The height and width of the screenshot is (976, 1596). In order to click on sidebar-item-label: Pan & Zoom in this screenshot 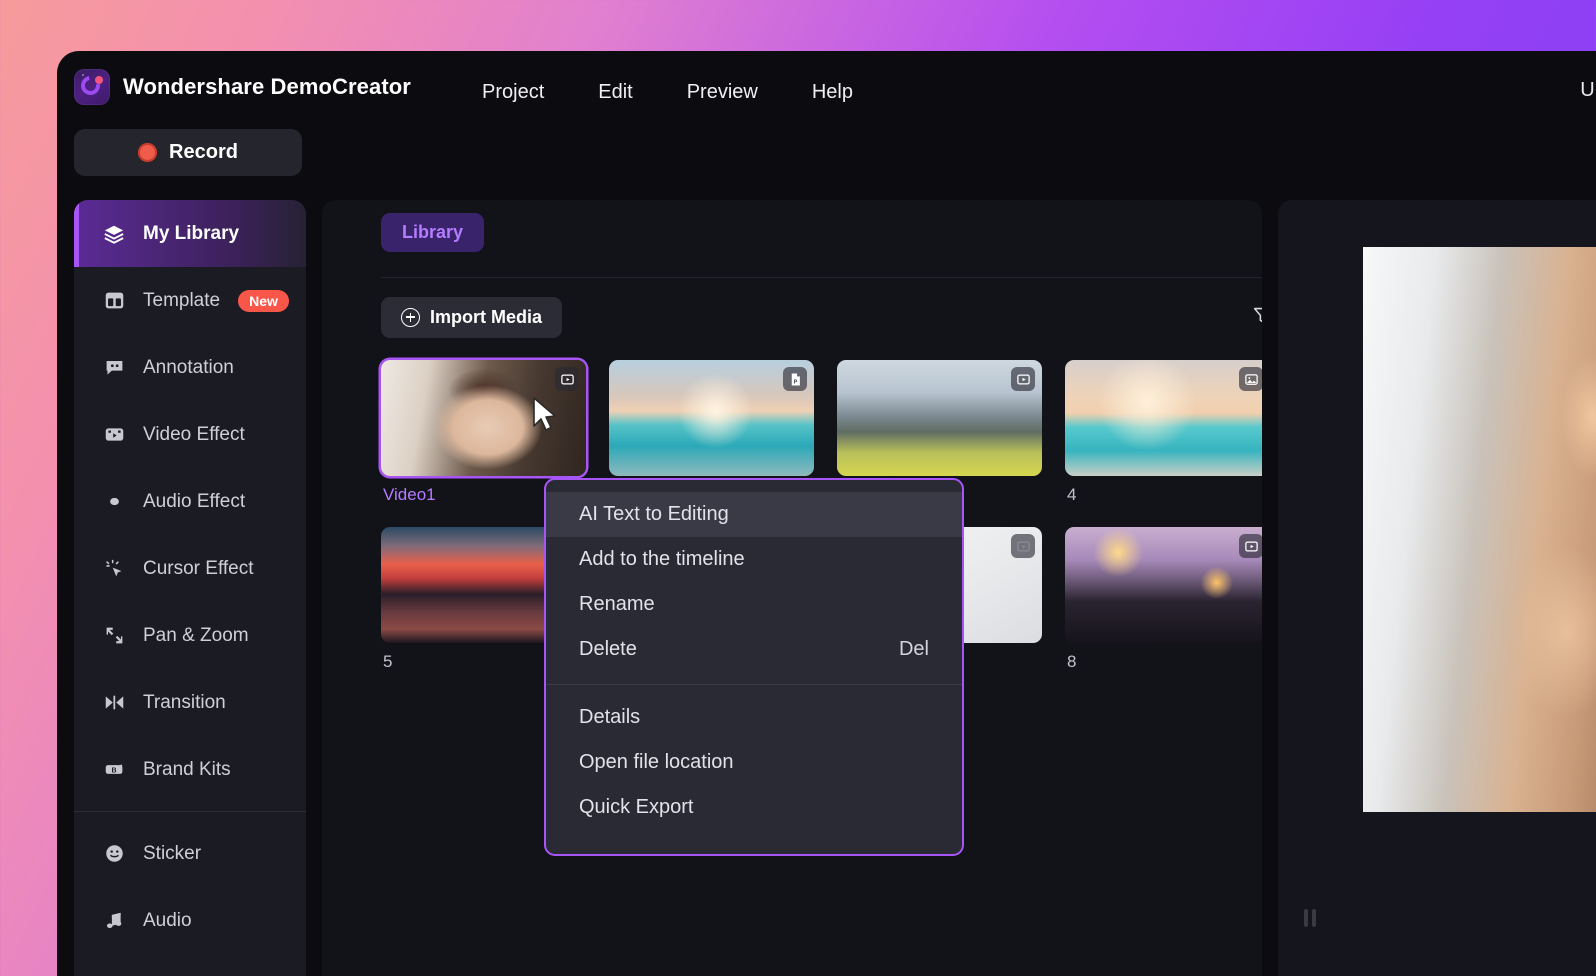, I will do `click(196, 635)`.